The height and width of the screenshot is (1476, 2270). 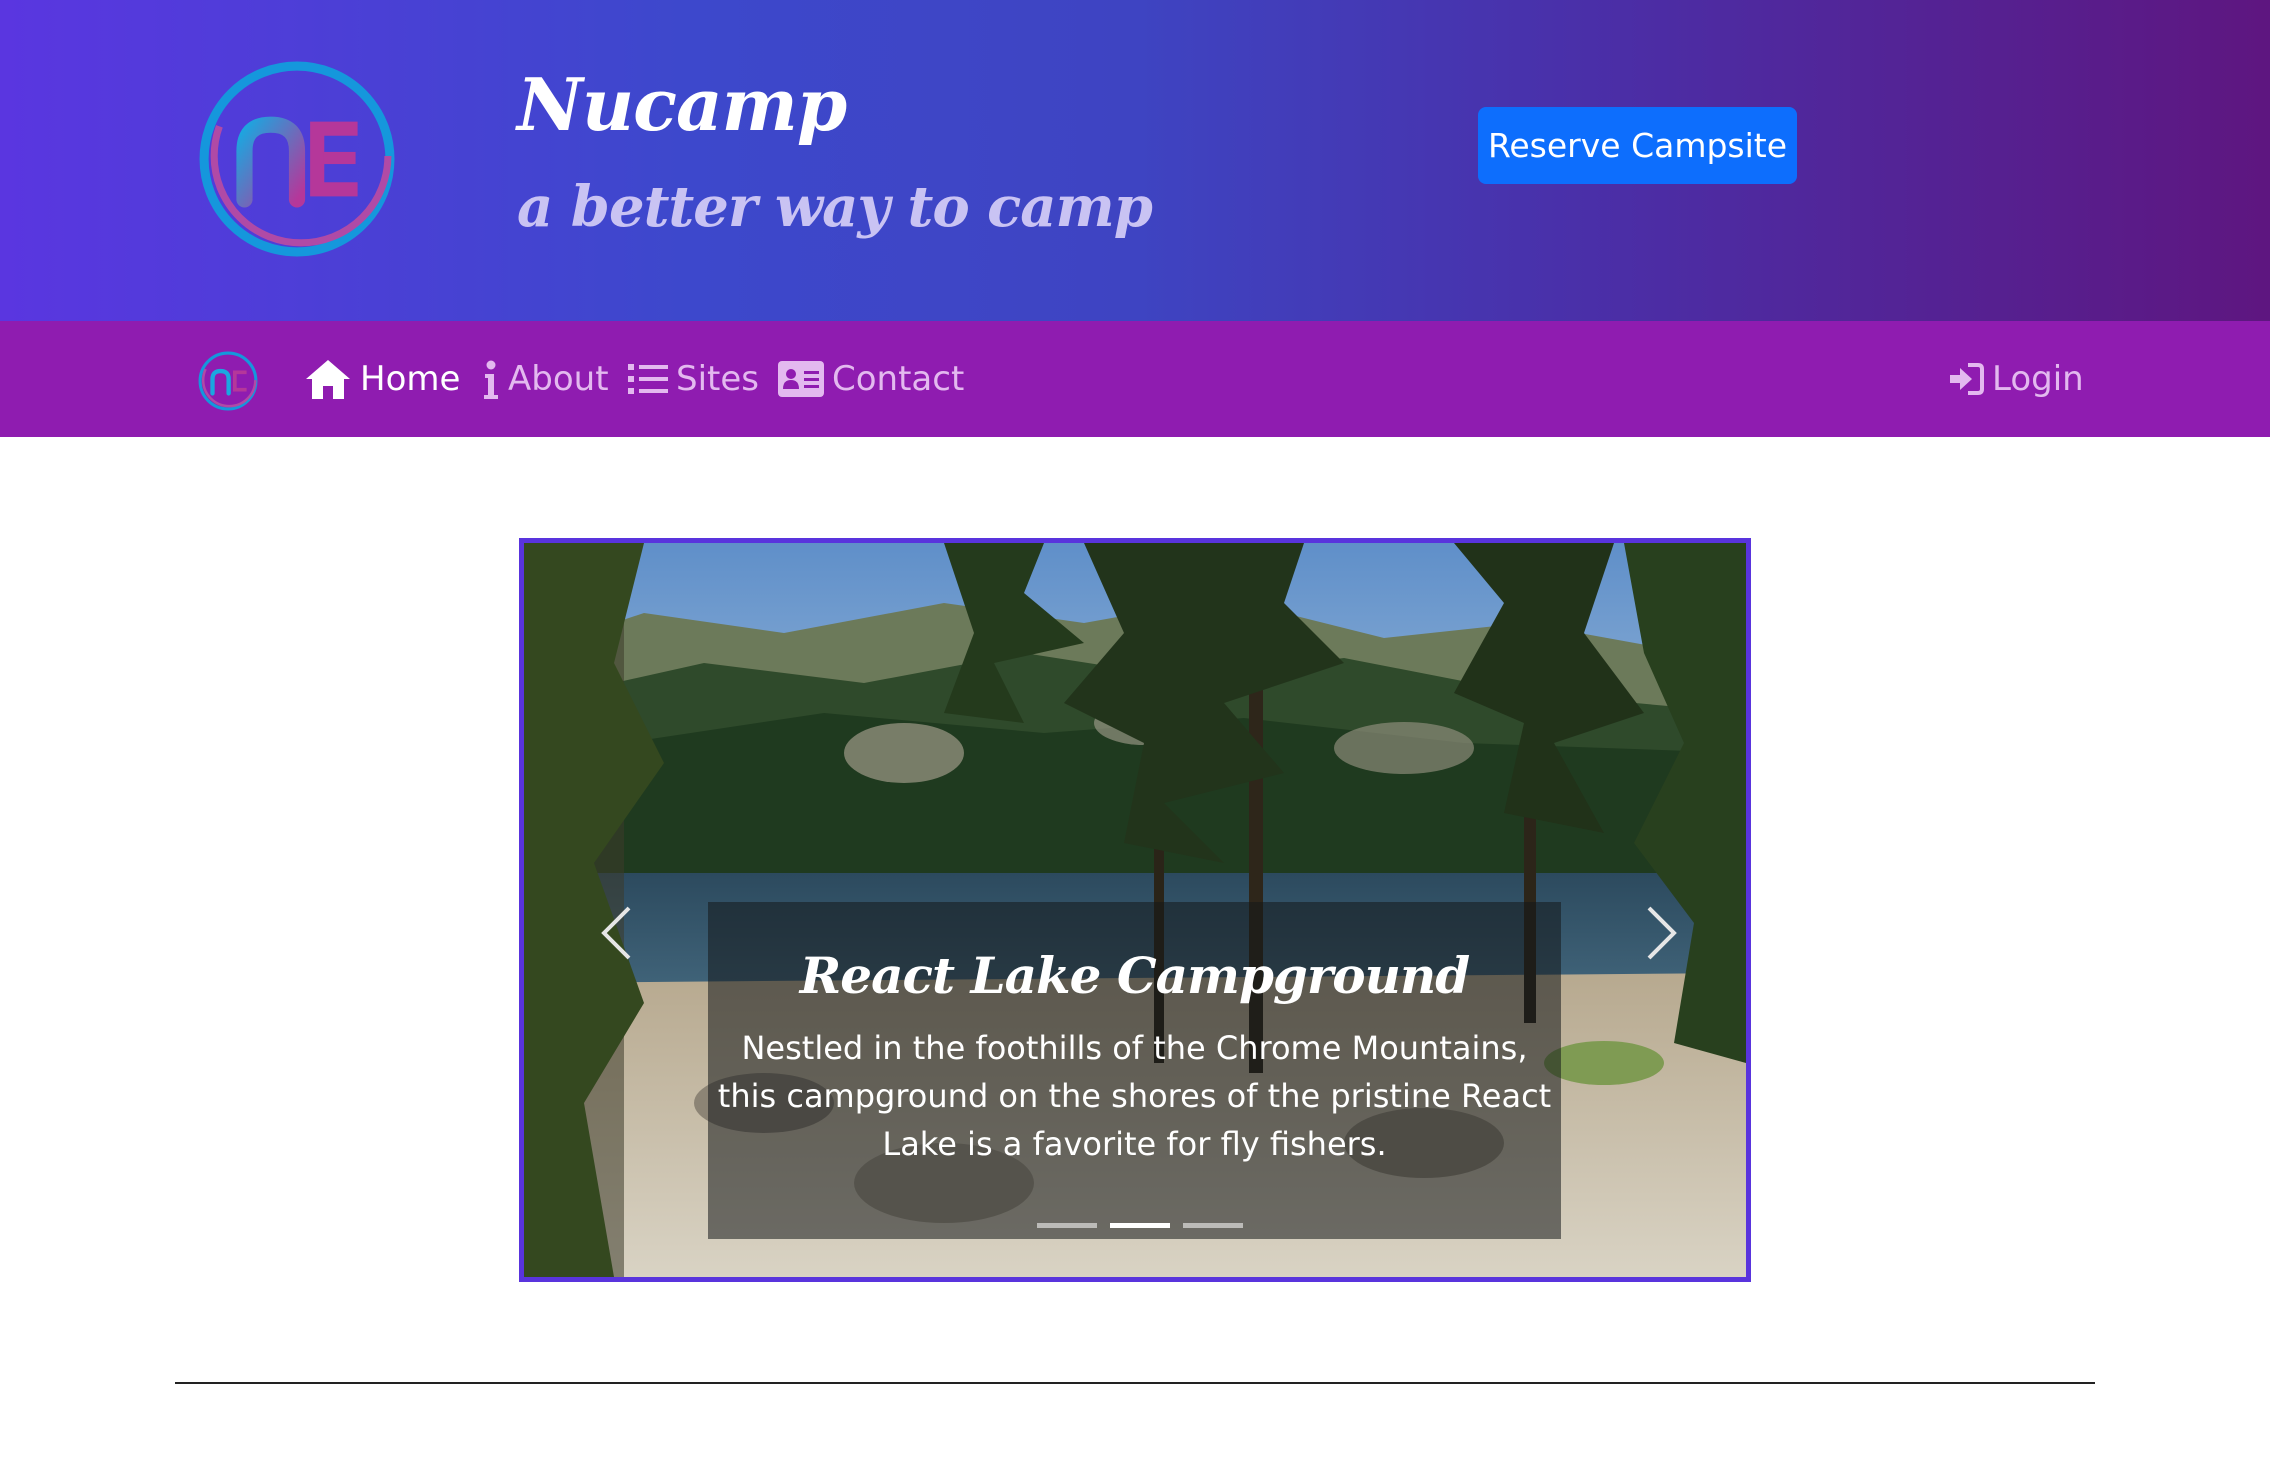 What do you see at coordinates (1659, 933) in the screenshot?
I see `carousel-next-icon` at bounding box center [1659, 933].